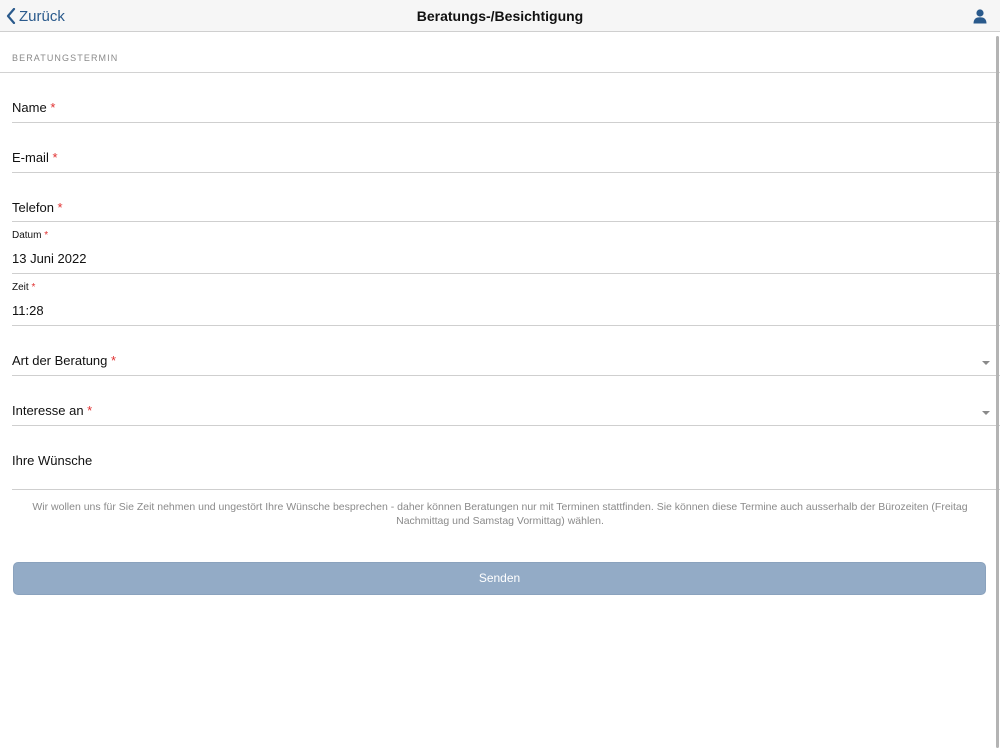  I want to click on interest-label: Interesse an *, so click(52, 410).